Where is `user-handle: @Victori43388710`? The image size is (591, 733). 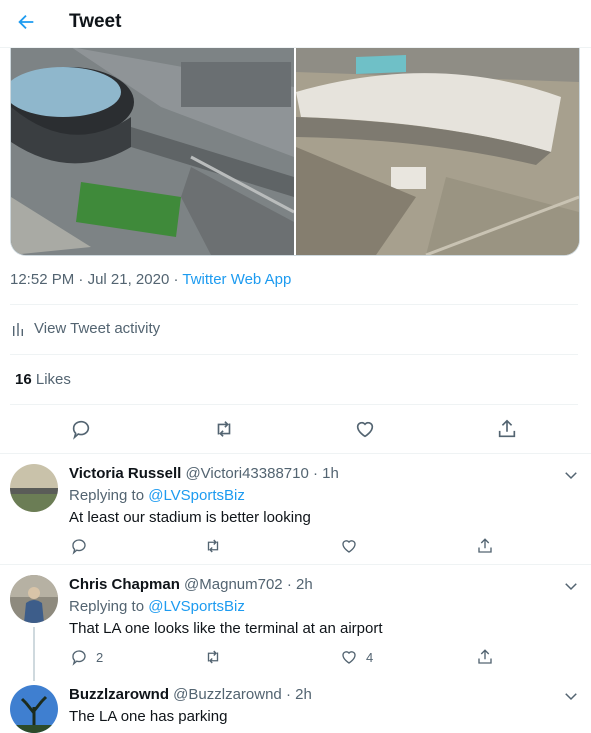 user-handle: @Victori43388710 is located at coordinates (246, 473).